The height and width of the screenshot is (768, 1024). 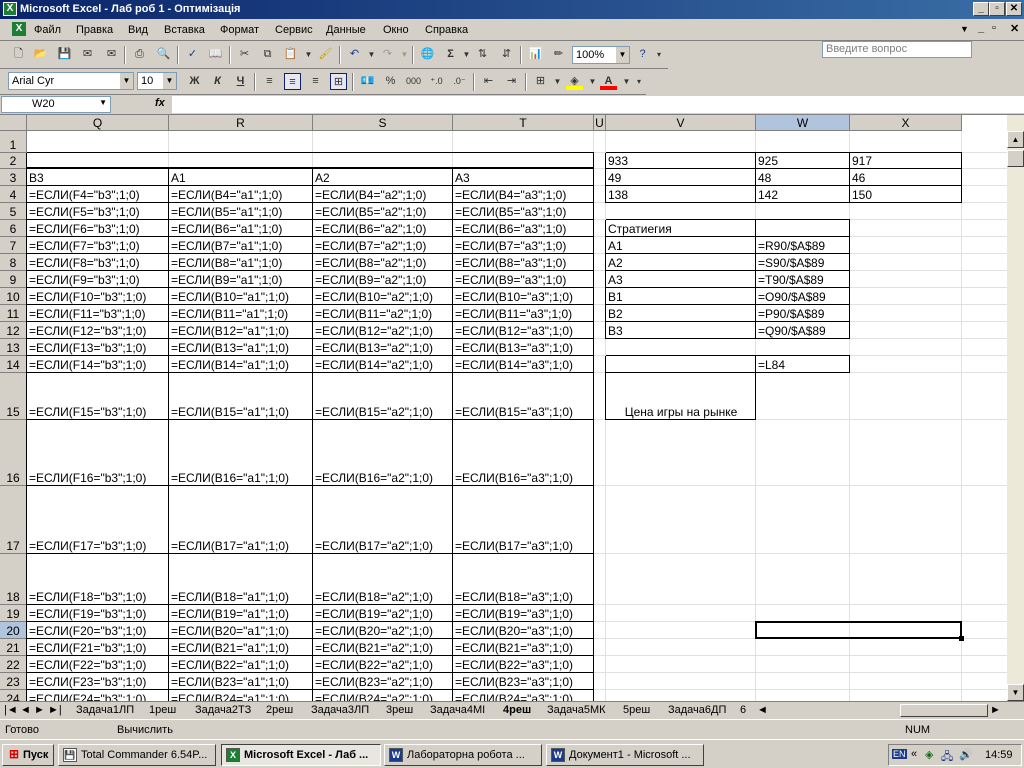 What do you see at coordinates (40, 54) in the screenshot?
I see `open-icon: 📂` at bounding box center [40, 54].